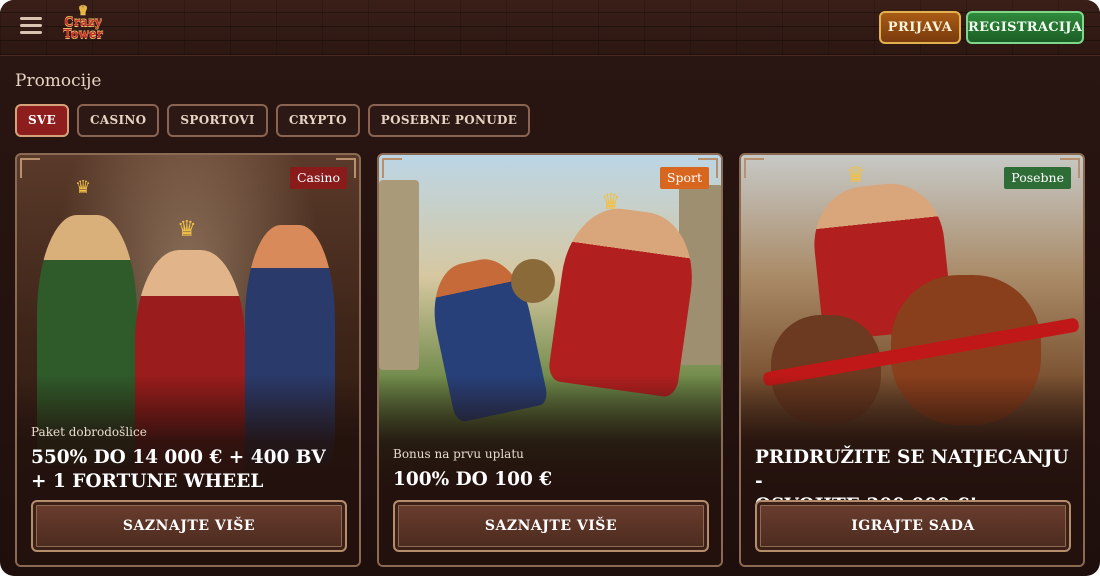  What do you see at coordinates (318, 178) in the screenshot?
I see `category-badge: Casino` at bounding box center [318, 178].